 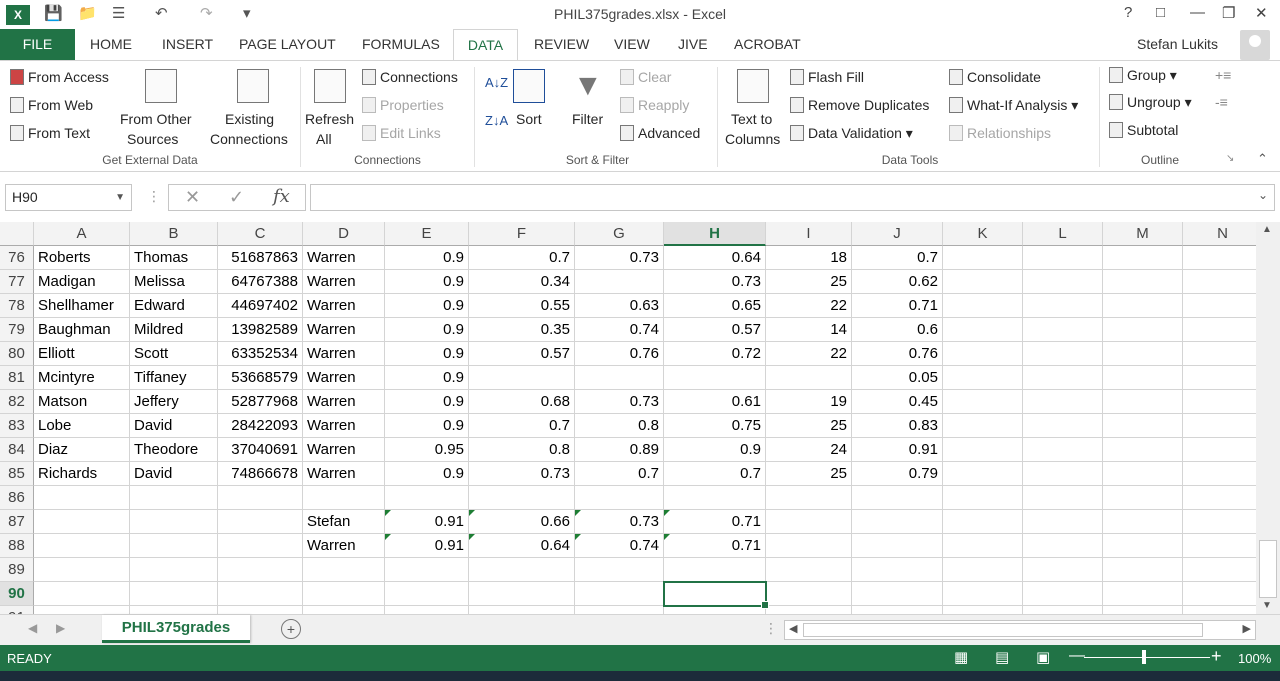 What do you see at coordinates (1219, 306) in the screenshot?
I see `cell-n78` at bounding box center [1219, 306].